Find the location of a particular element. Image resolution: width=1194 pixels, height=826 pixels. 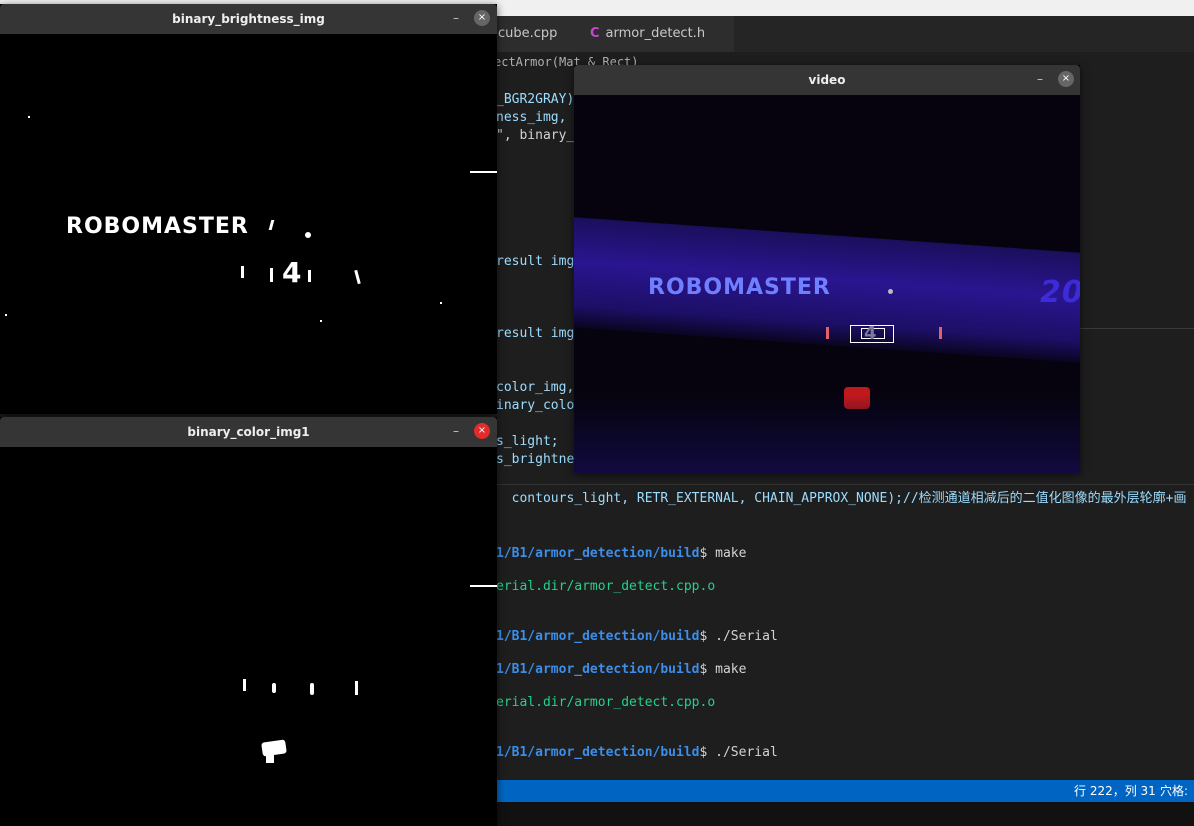

window-titlebar: binary_color_img1 – × is located at coordinates (248, 432).